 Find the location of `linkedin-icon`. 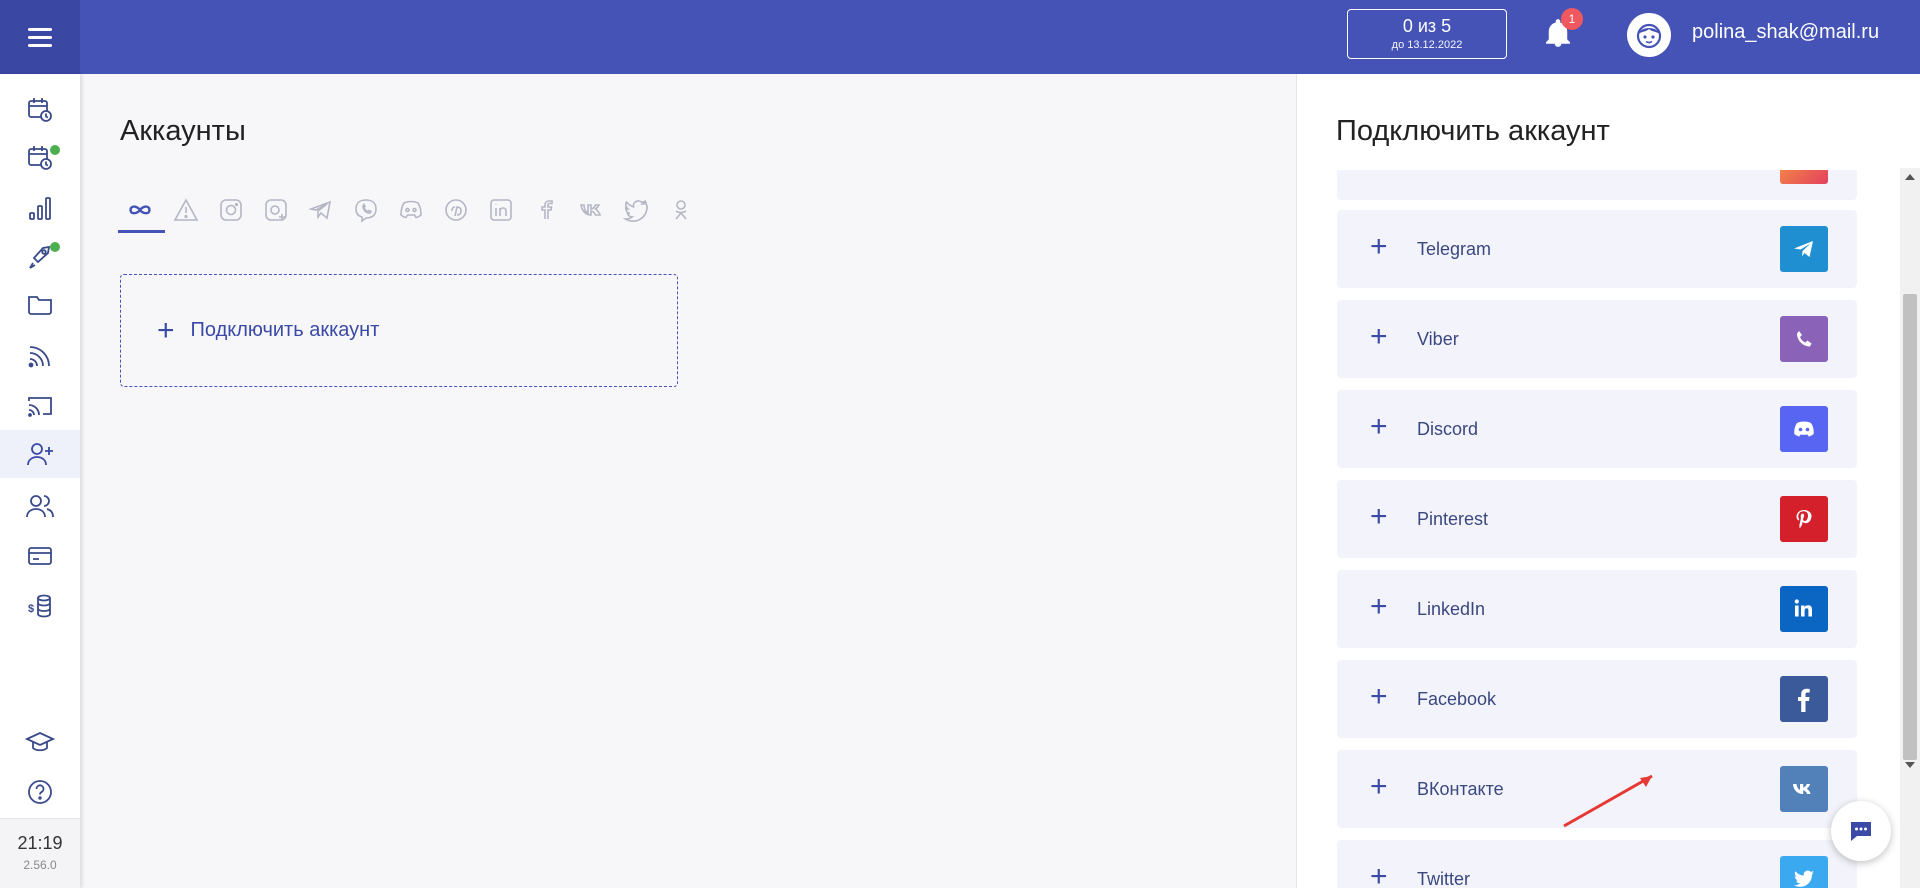

linkedin-icon is located at coordinates (501, 210).